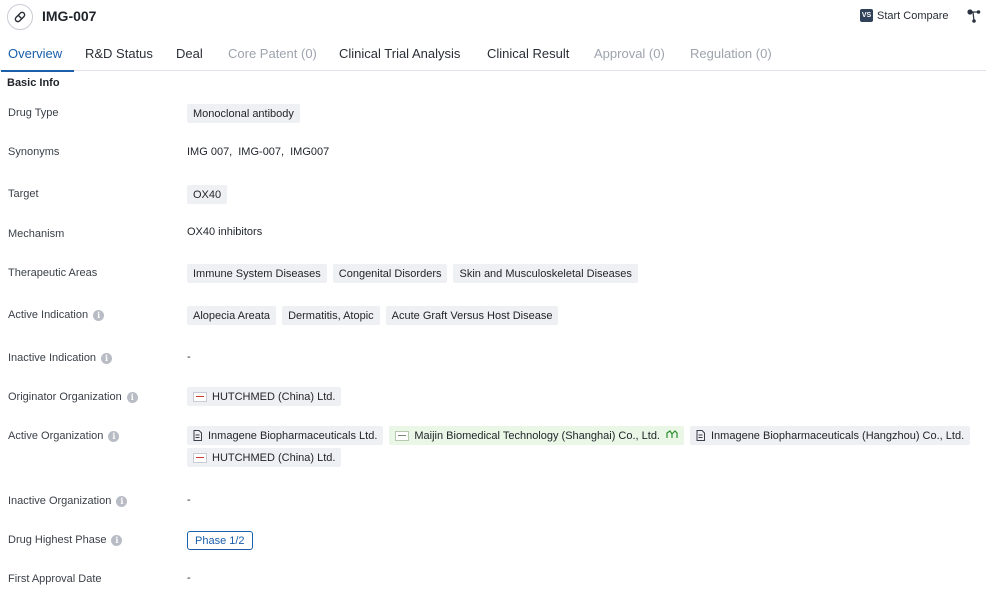  Describe the element at coordinates (472, 315) in the screenshot. I see `active-indication-tag: Acute Graft Versus Host Disease` at that location.